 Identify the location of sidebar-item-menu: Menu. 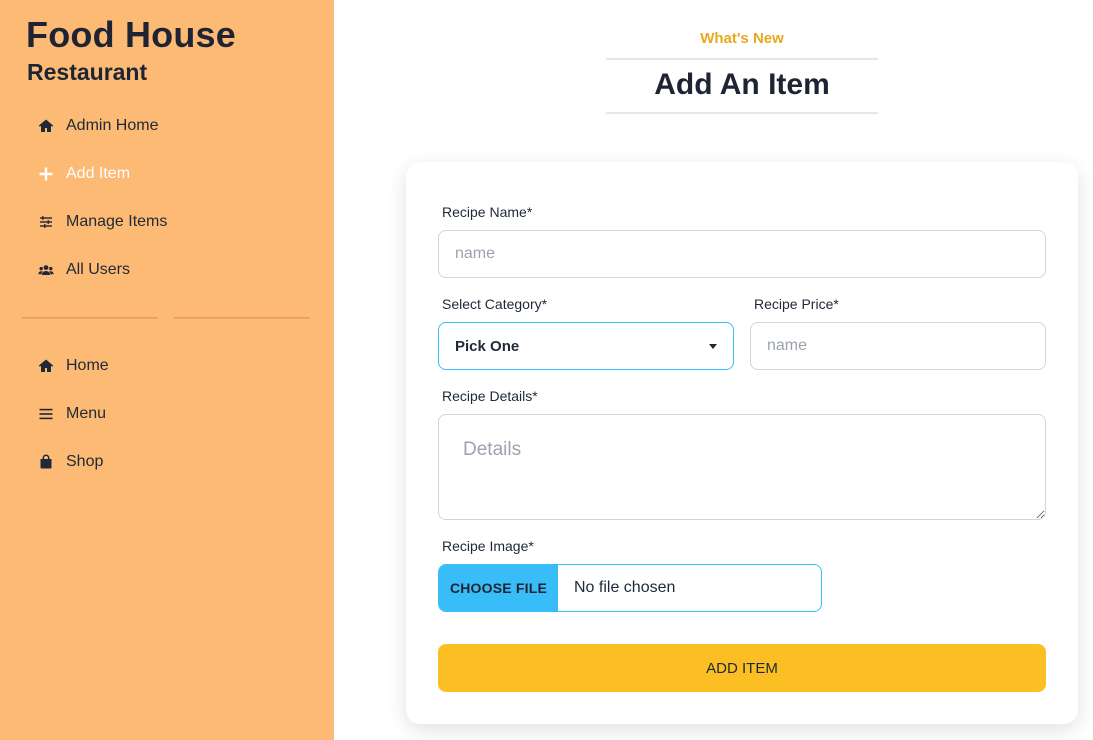
(72, 414).